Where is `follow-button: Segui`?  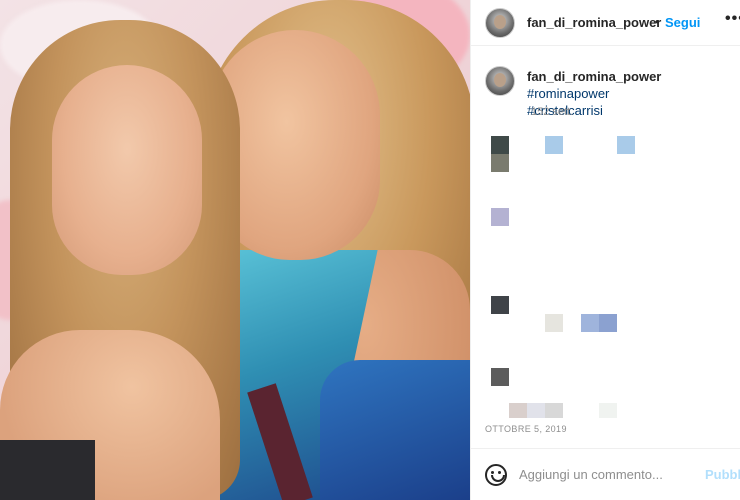
follow-button: Segui is located at coordinates (682, 22).